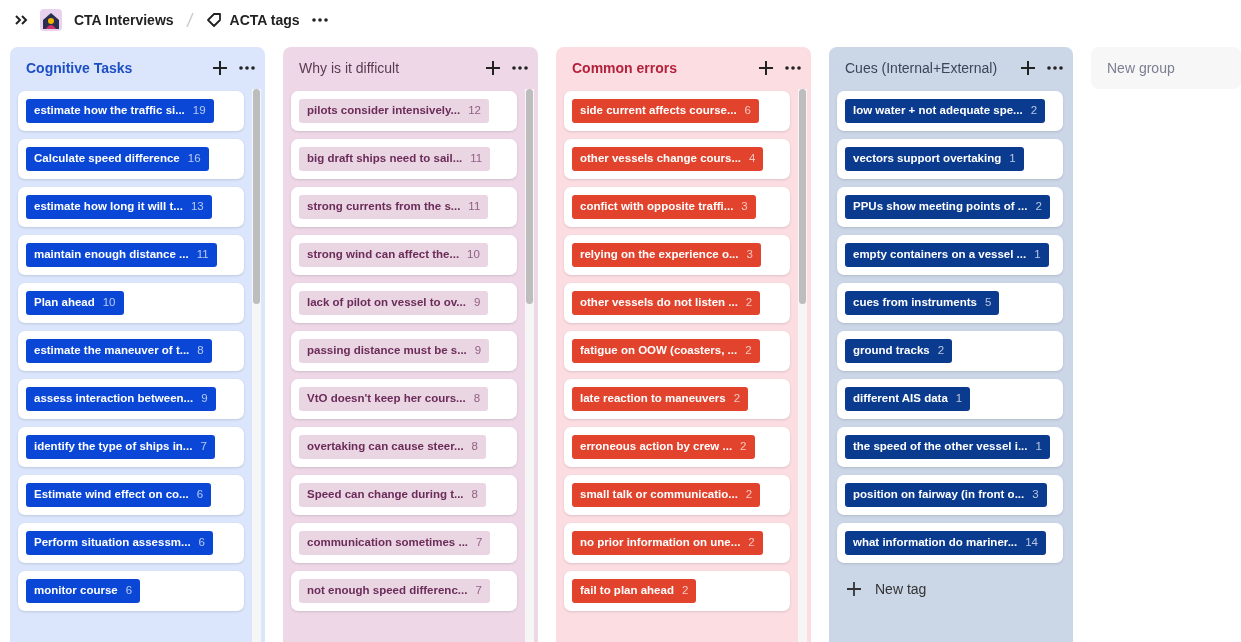 The height and width of the screenshot is (642, 1241). Describe the element at coordinates (120, 111) in the screenshot. I see `tag-chip: estimate how the traffic si... 19` at that location.